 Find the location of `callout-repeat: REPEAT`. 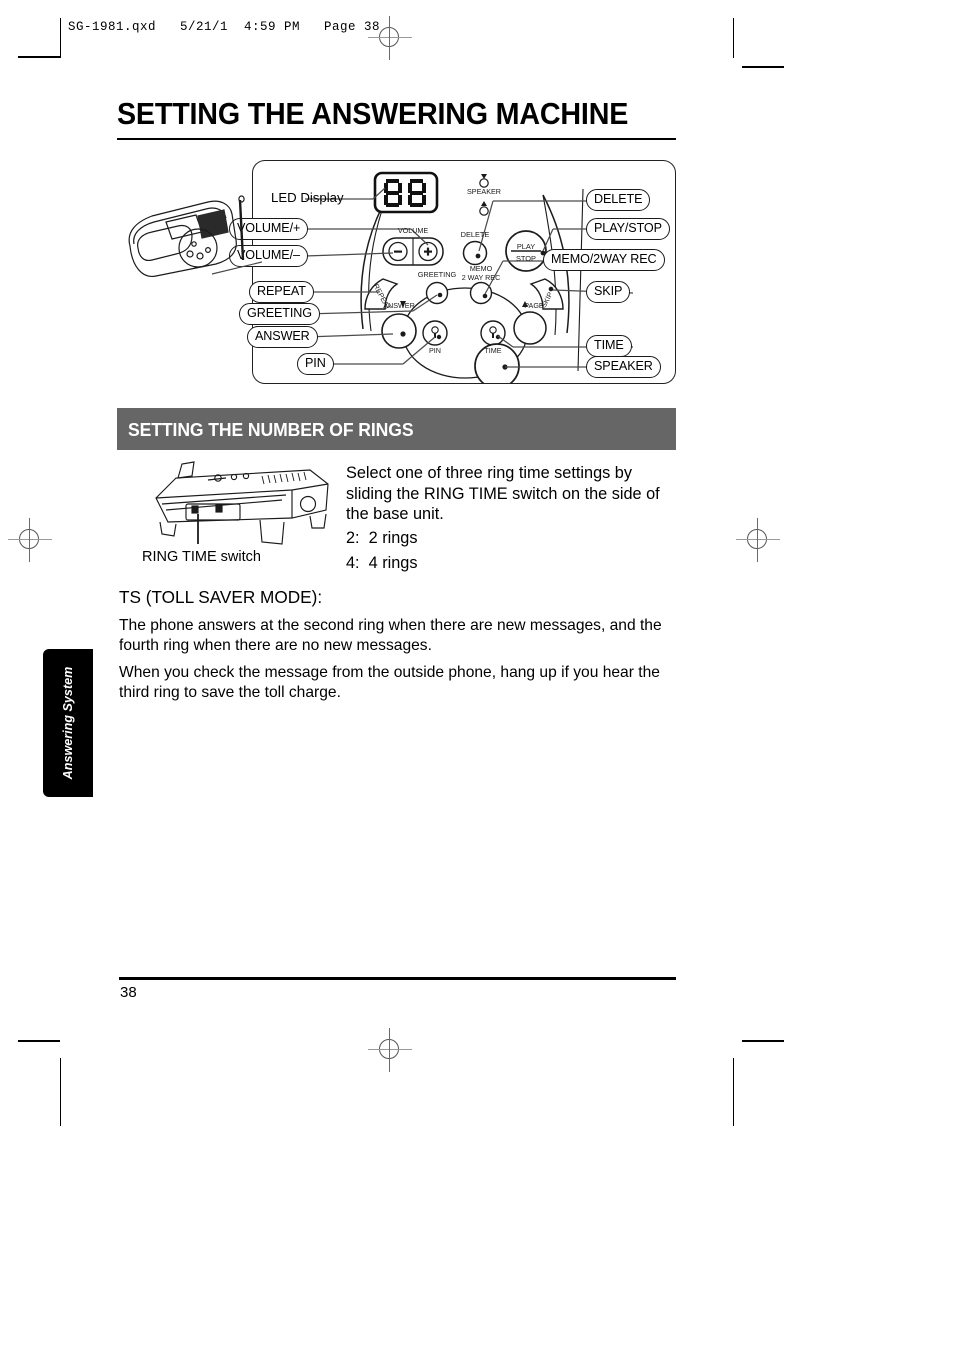

callout-repeat: REPEAT is located at coordinates (281, 292).